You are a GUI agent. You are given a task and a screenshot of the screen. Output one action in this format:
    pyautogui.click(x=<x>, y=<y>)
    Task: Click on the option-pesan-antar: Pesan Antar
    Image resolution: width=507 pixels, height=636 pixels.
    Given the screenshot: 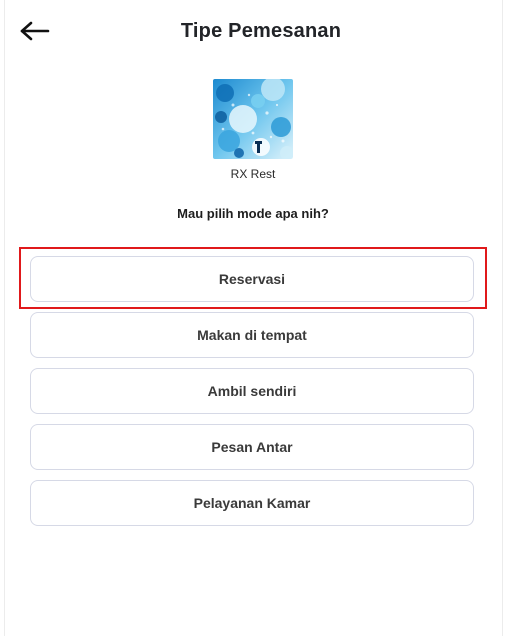 What is the action you would take?
    pyautogui.click(x=252, y=447)
    